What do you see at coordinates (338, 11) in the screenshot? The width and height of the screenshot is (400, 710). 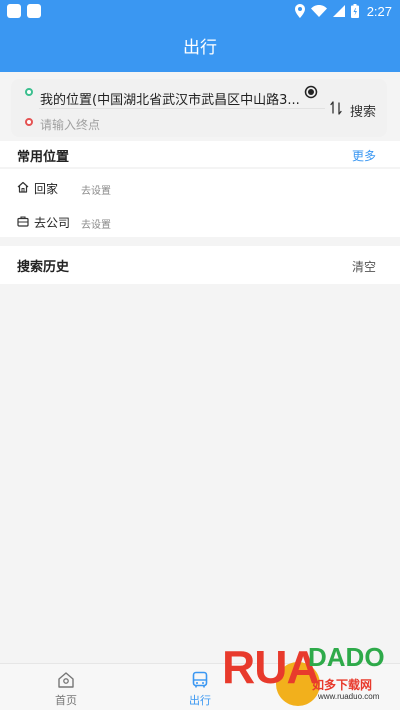 I see `signal-icon` at bounding box center [338, 11].